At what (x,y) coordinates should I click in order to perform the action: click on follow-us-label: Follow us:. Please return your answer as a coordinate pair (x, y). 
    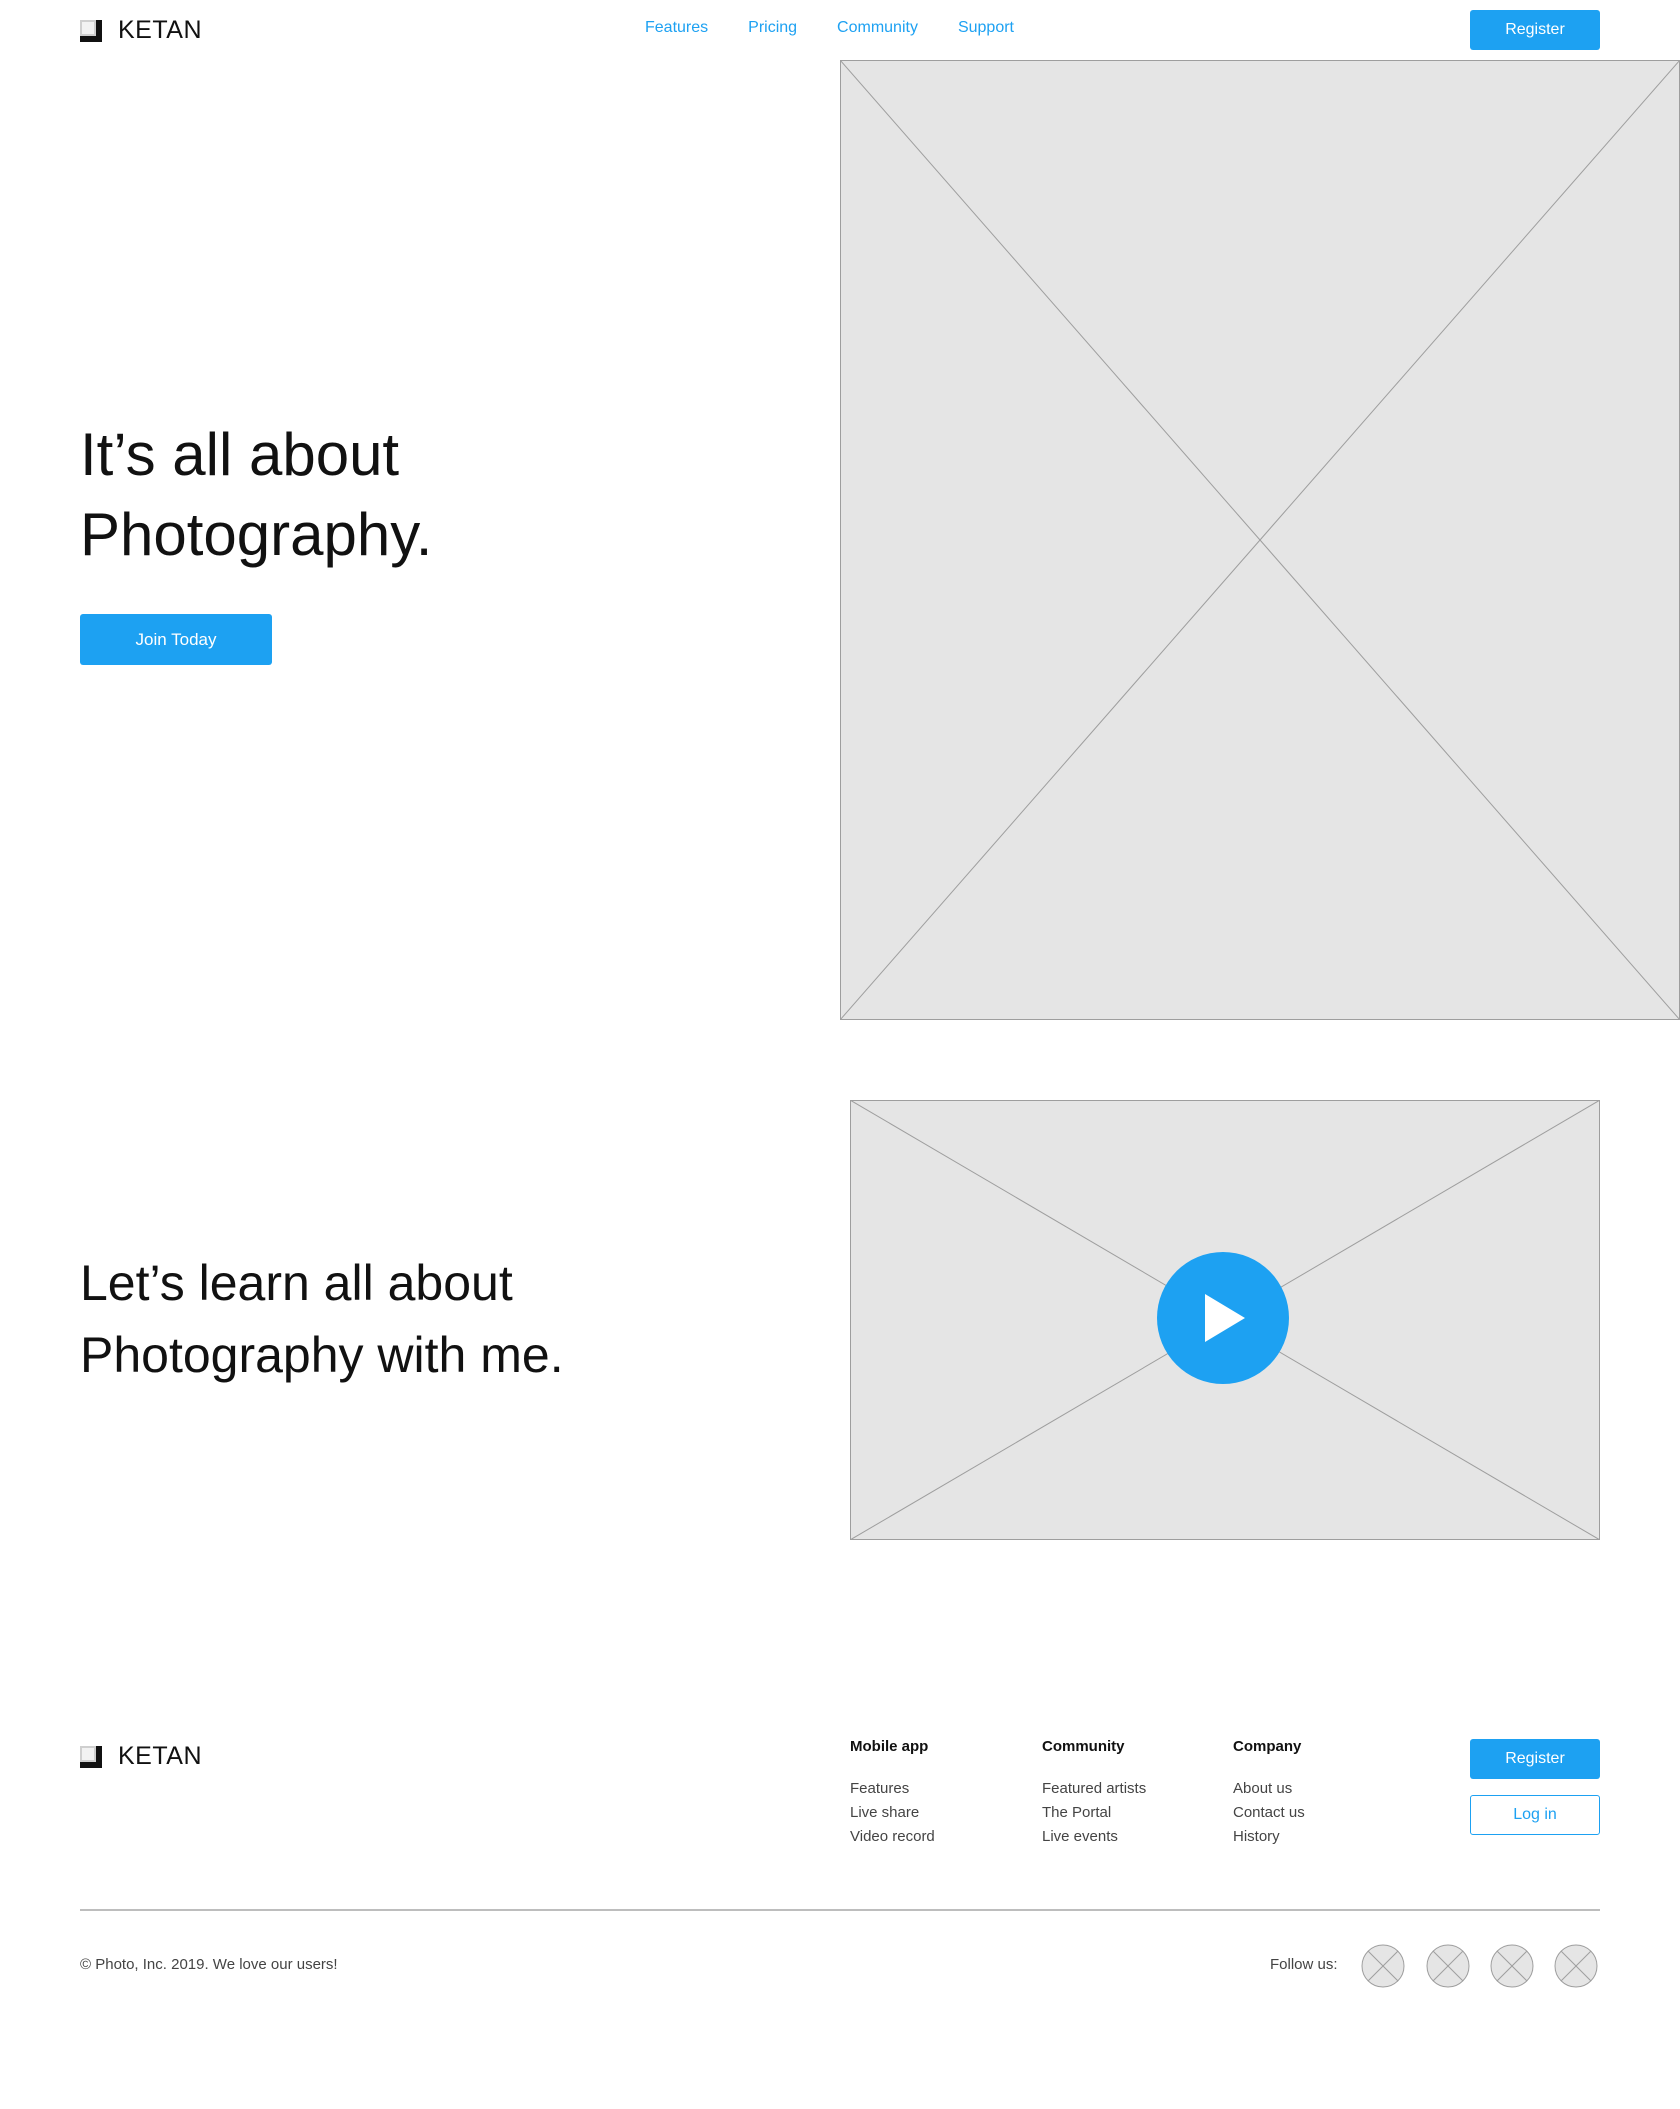
    Looking at the image, I should click on (1304, 1964).